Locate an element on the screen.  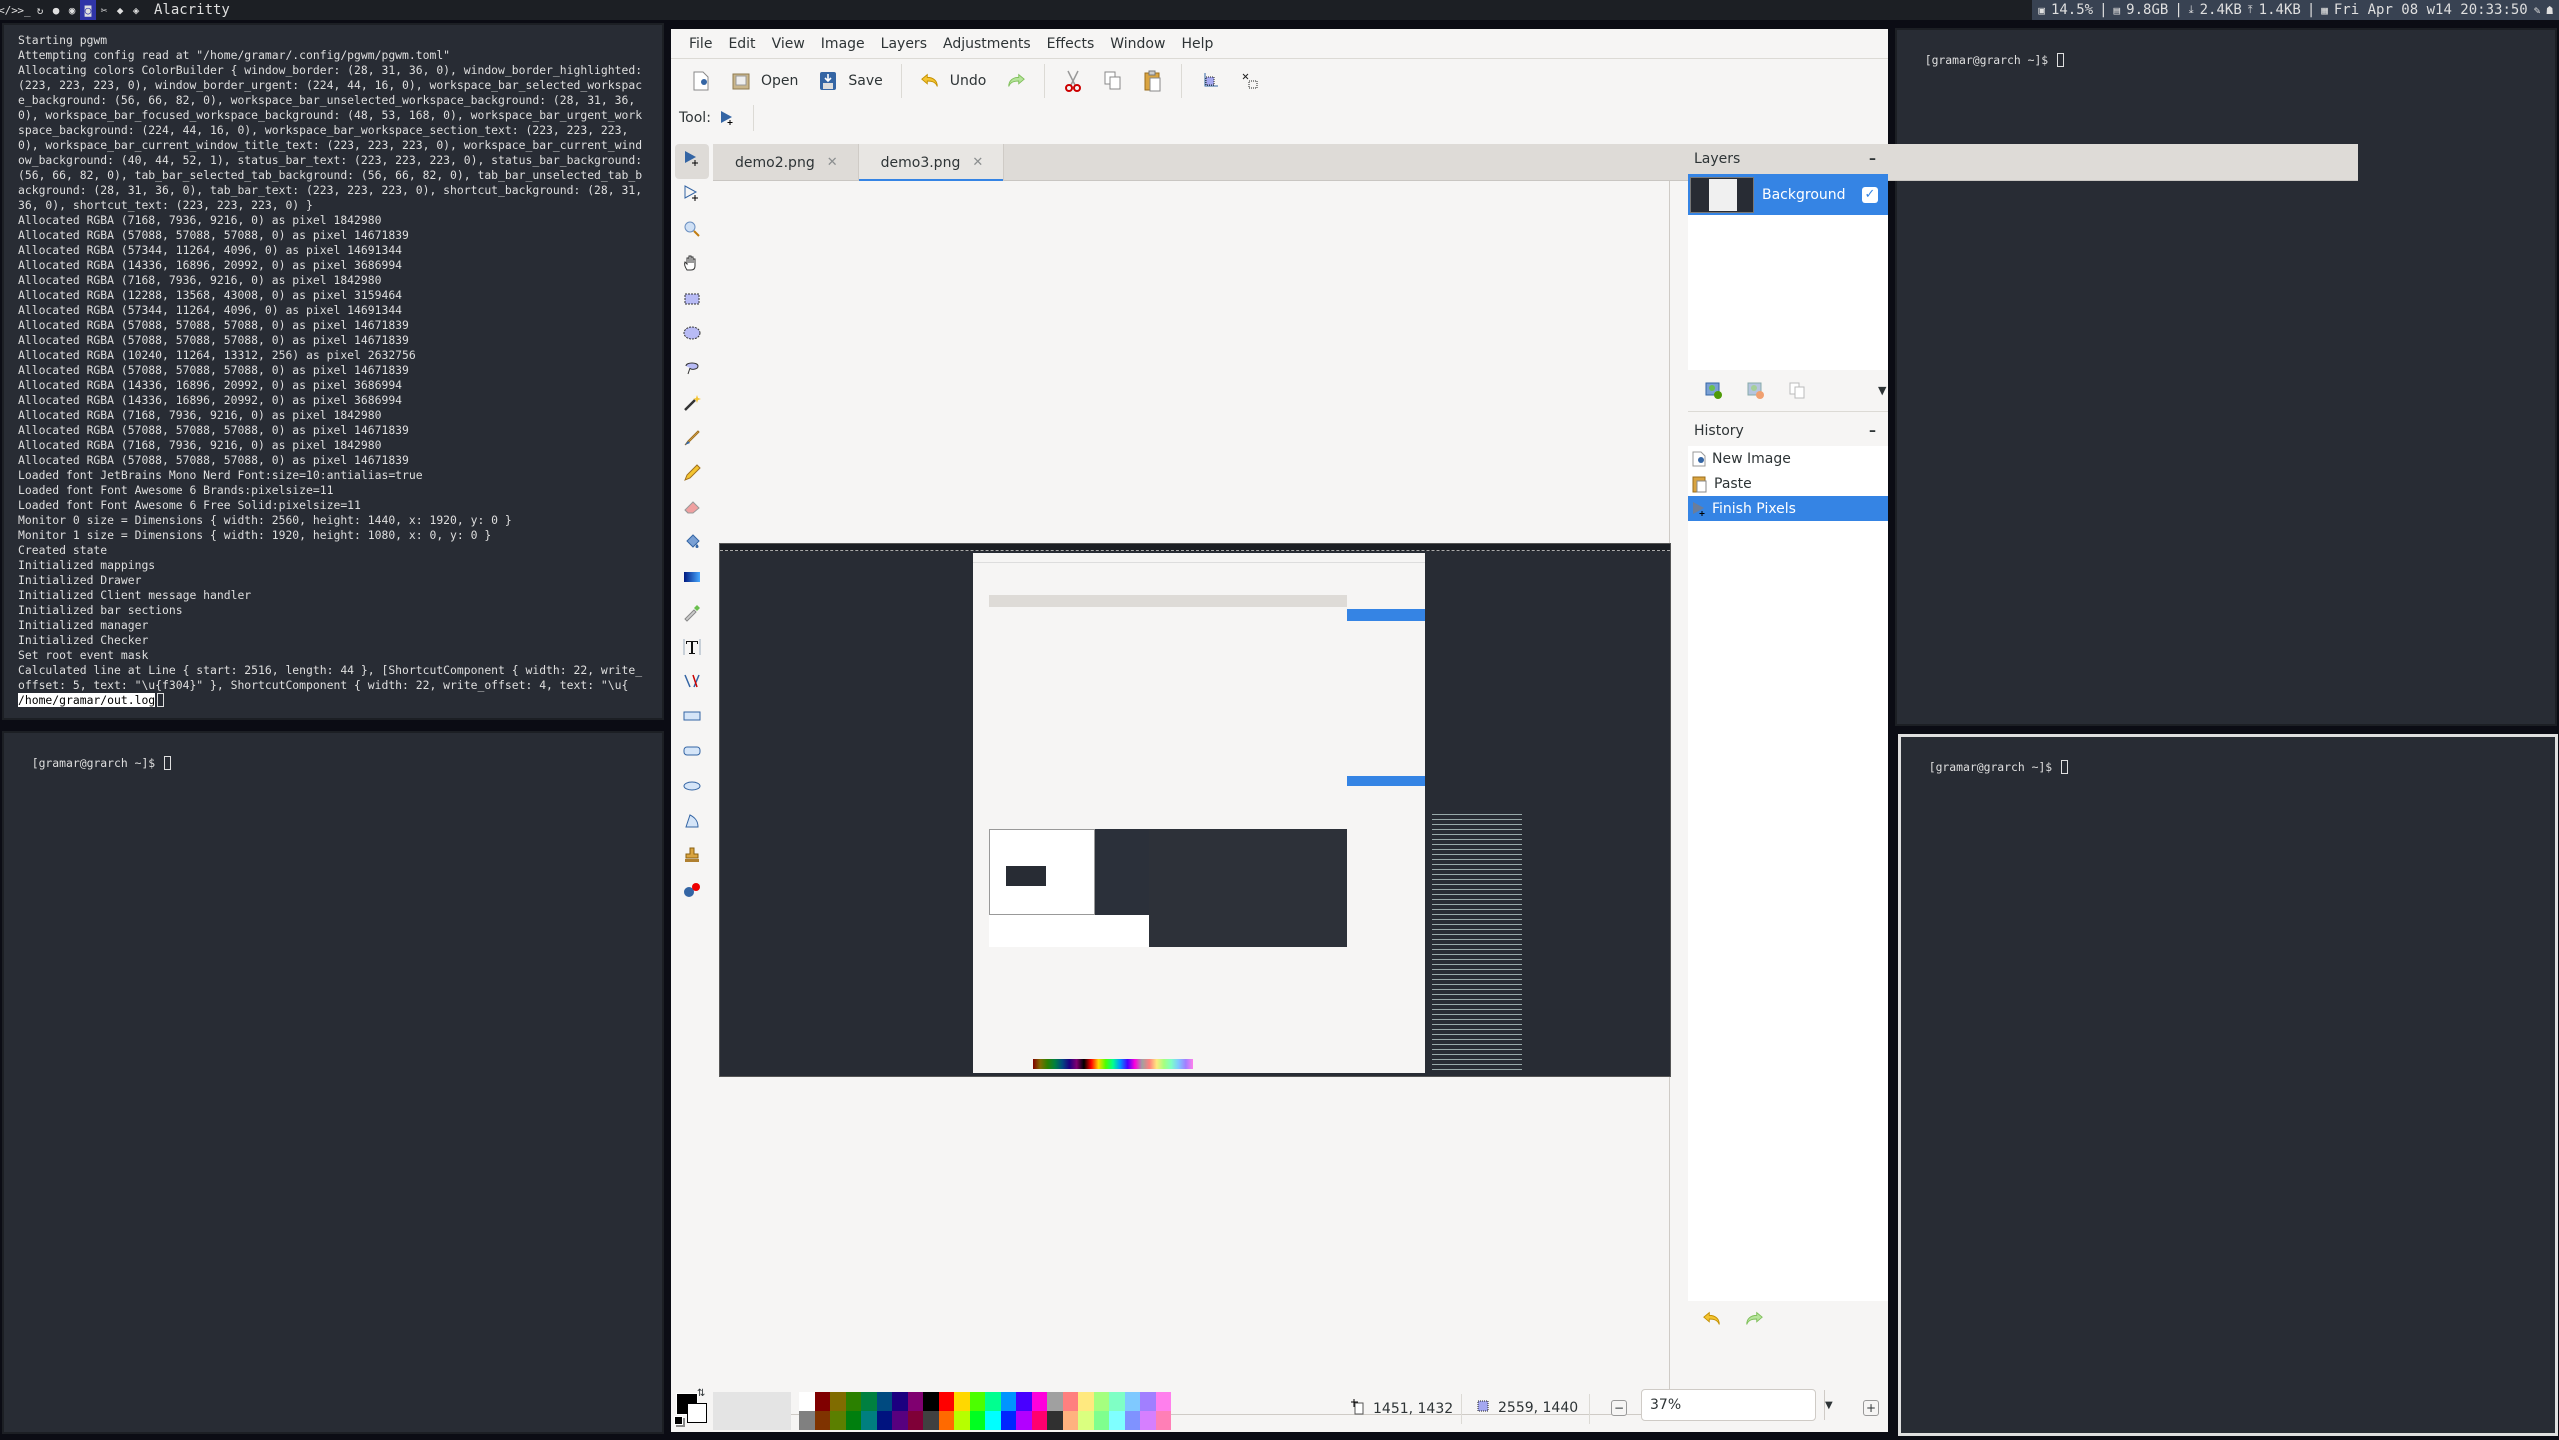
layer-menu-dropdown-icon: ▼ is located at coordinates (1882, 390).